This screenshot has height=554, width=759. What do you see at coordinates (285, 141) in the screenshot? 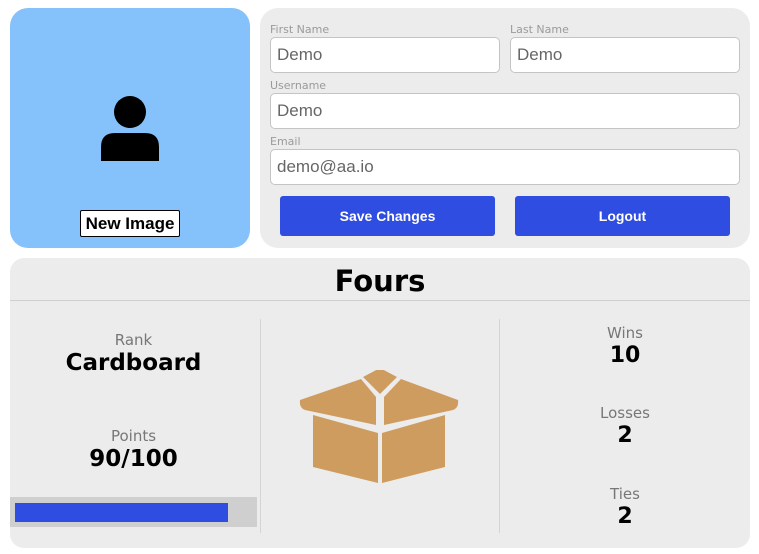
I see `email-label: Email` at bounding box center [285, 141].